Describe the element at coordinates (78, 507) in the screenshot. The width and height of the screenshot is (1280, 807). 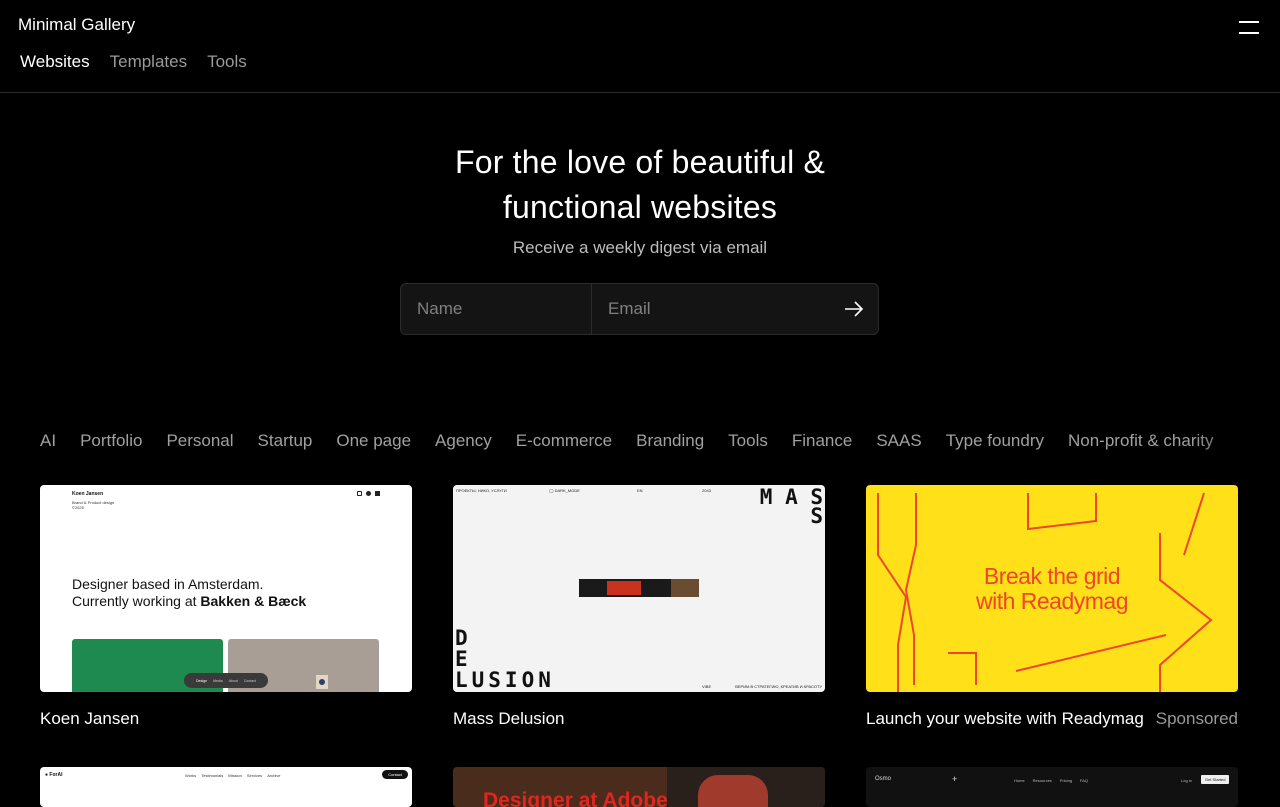
I see `preview-year: ©2025` at that location.